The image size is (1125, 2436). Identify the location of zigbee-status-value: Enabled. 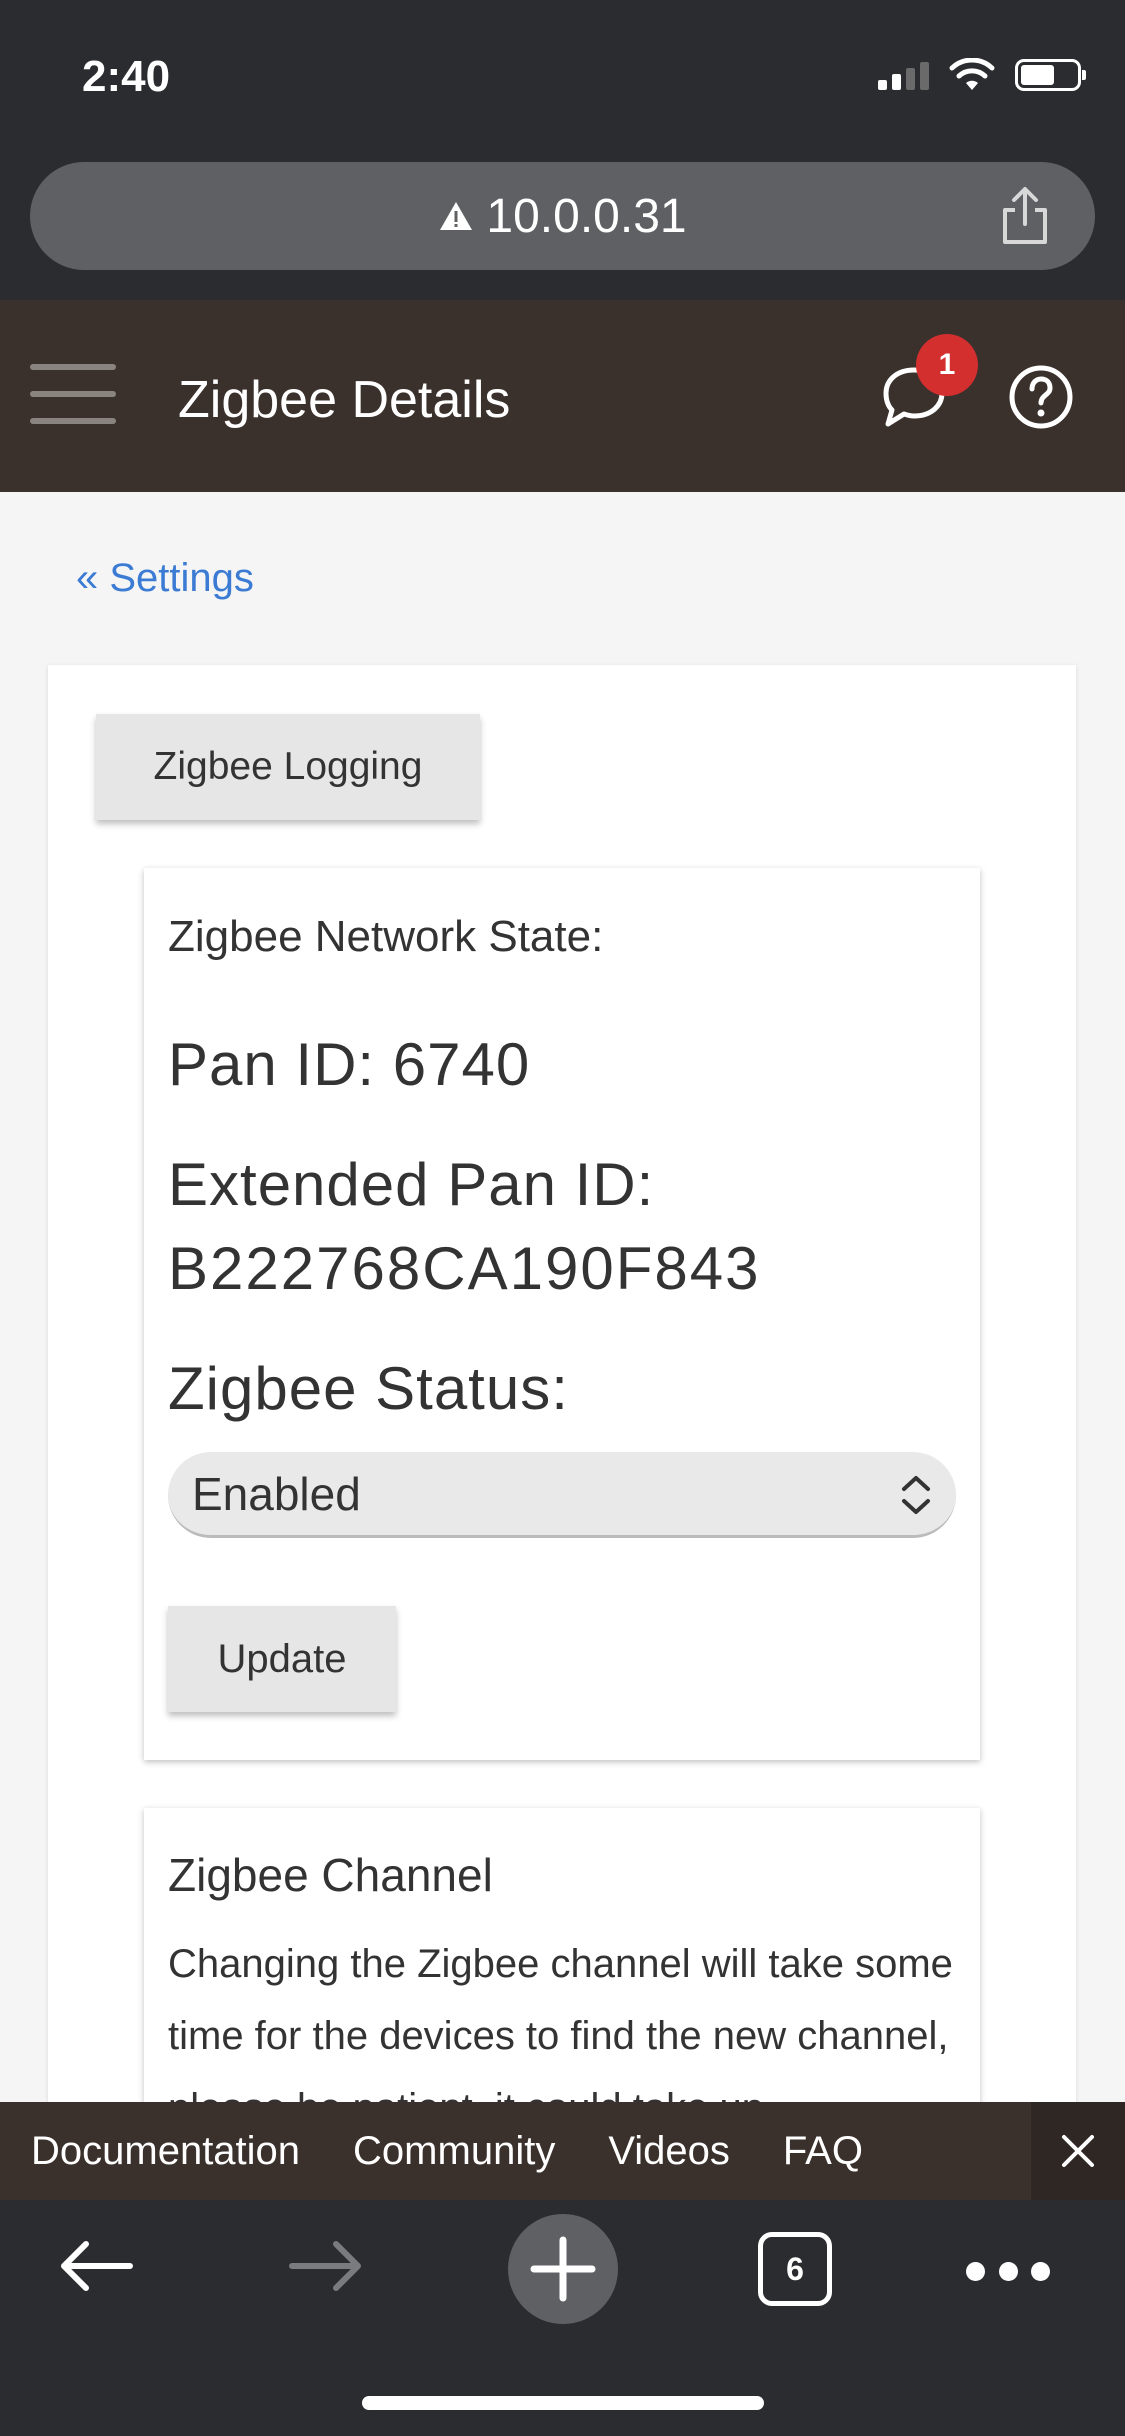
(276, 1493).